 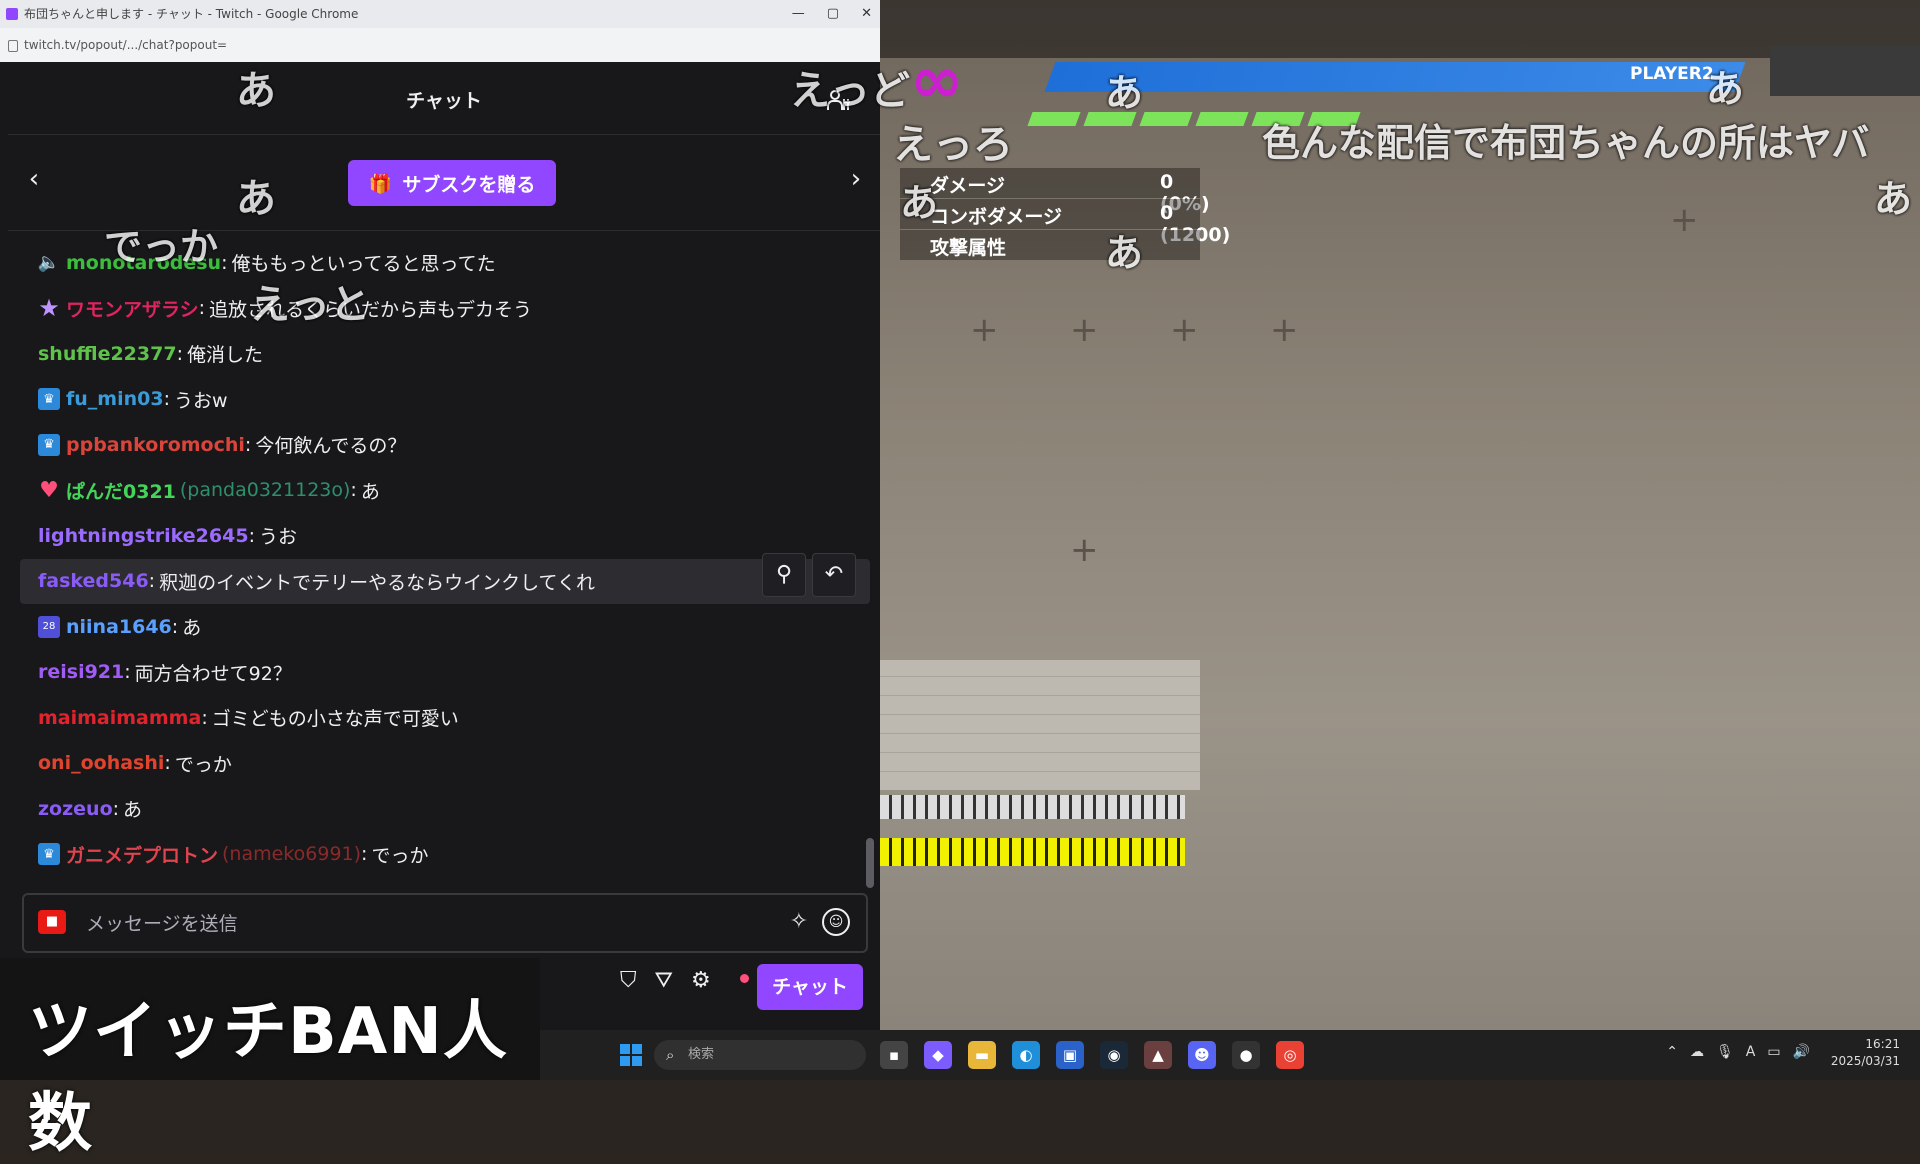 I want to click on task-view-icon: ▪, so click(x=894, y=1055).